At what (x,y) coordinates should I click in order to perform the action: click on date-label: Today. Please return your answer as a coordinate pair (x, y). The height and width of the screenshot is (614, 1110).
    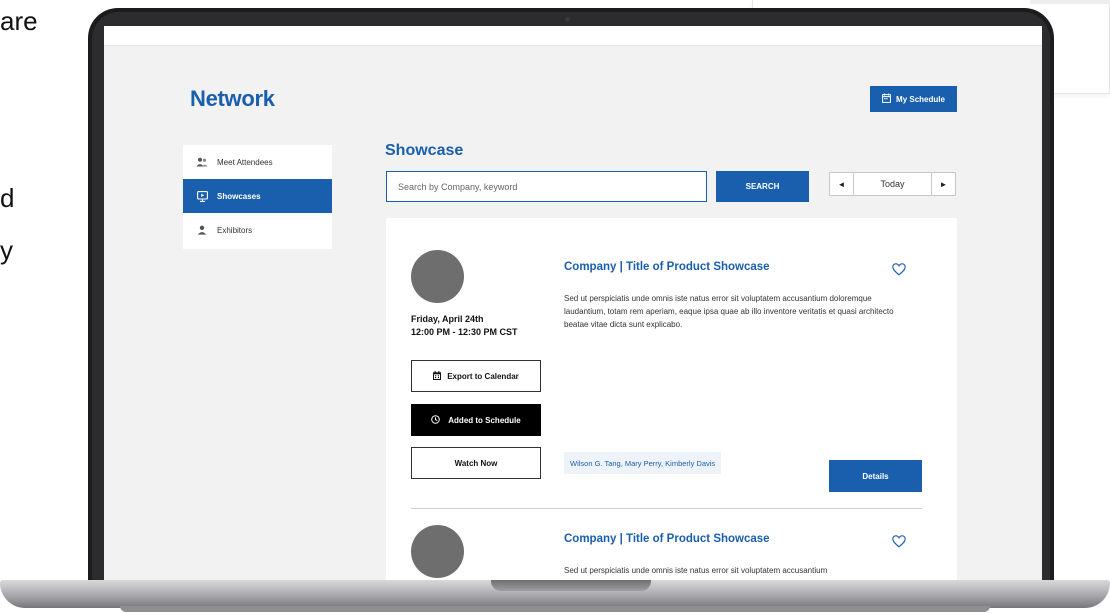
    Looking at the image, I should click on (892, 184).